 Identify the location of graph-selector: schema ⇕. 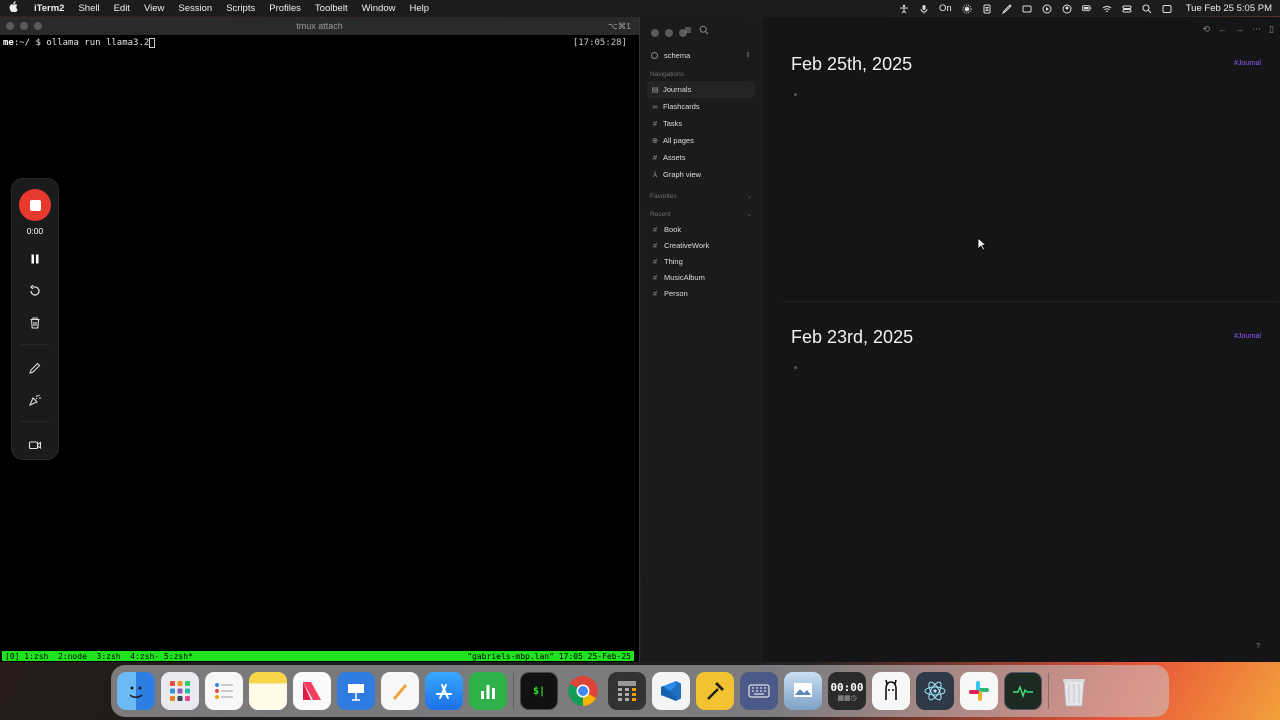
(701, 55).